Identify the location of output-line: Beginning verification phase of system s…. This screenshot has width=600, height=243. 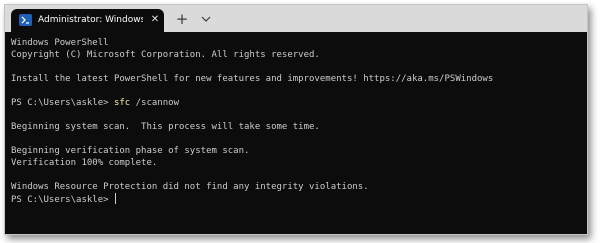
(130, 151).